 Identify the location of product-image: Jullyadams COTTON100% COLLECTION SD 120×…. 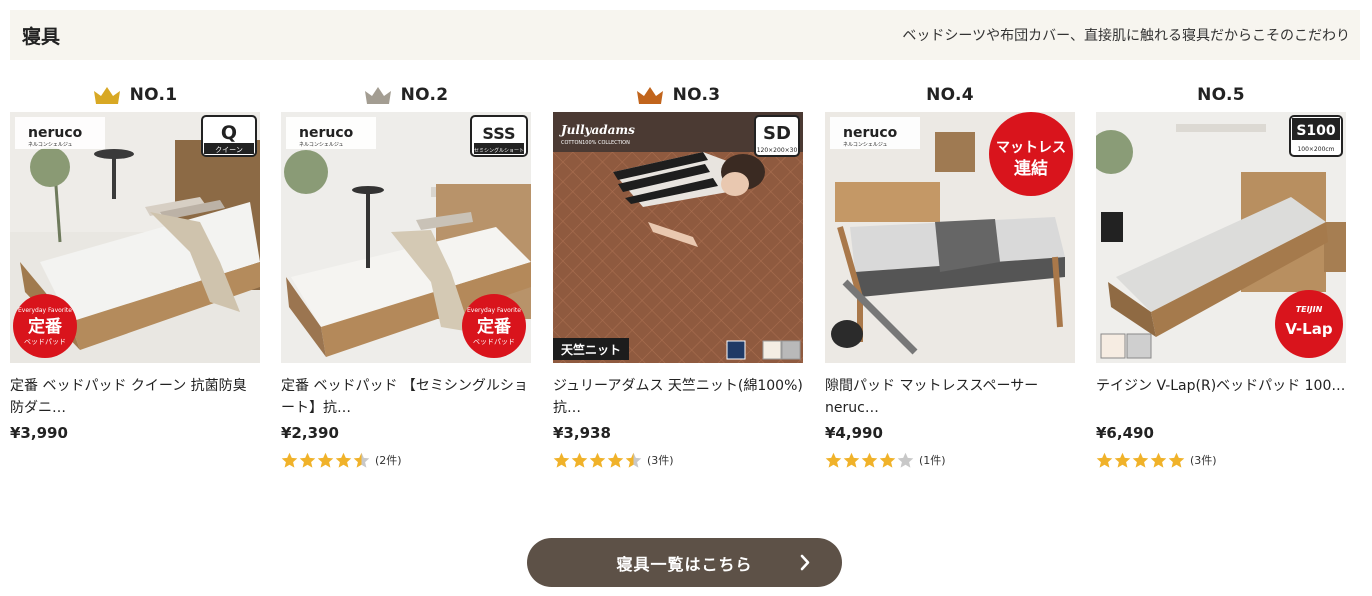
(678, 237).